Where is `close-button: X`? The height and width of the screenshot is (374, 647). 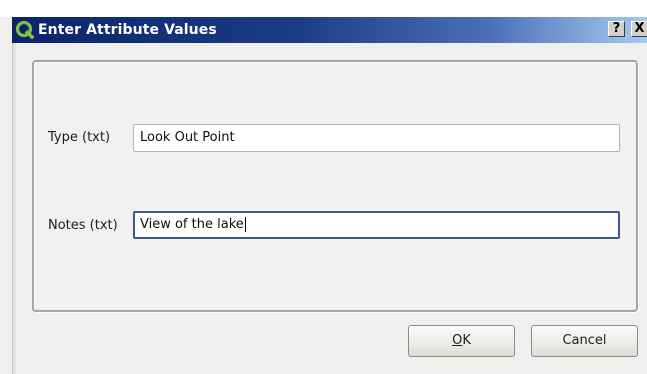
close-button: X is located at coordinates (639, 29).